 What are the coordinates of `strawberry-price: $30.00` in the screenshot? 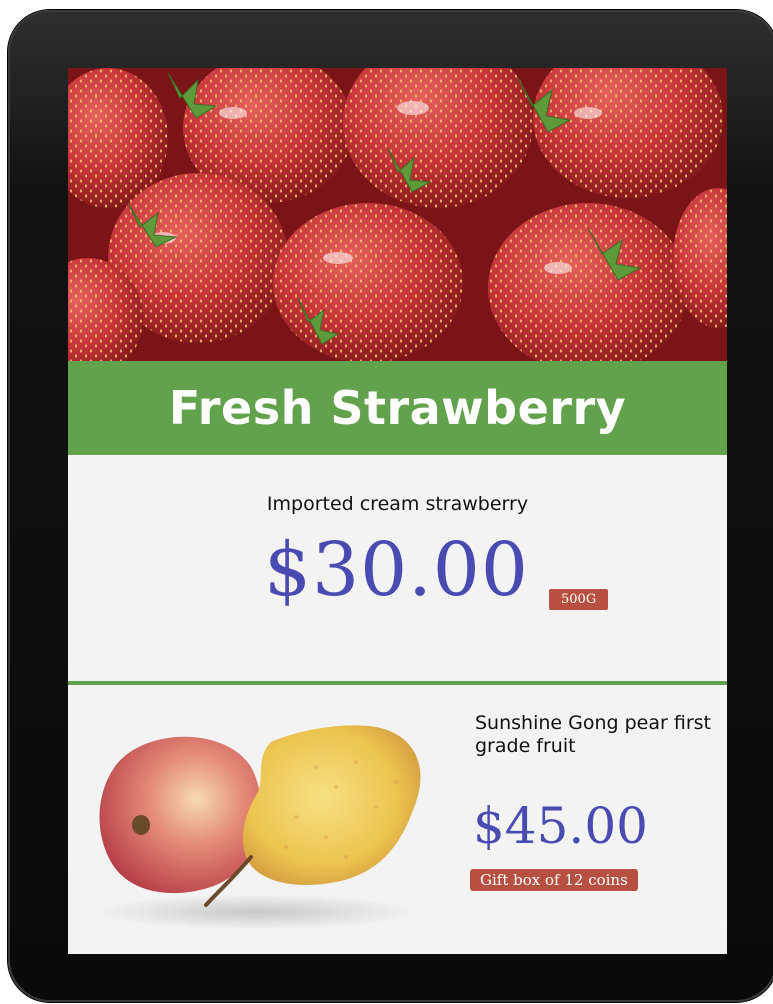 It's located at (396, 570).